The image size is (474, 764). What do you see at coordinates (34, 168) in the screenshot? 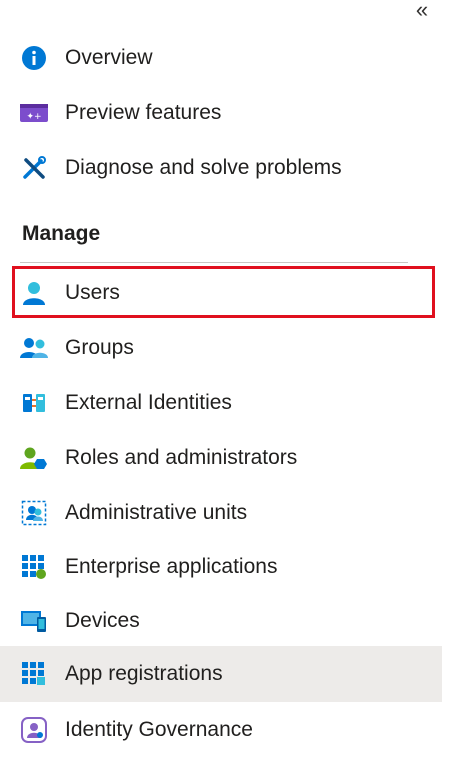
I see `wrench-screwdriver-icon` at bounding box center [34, 168].